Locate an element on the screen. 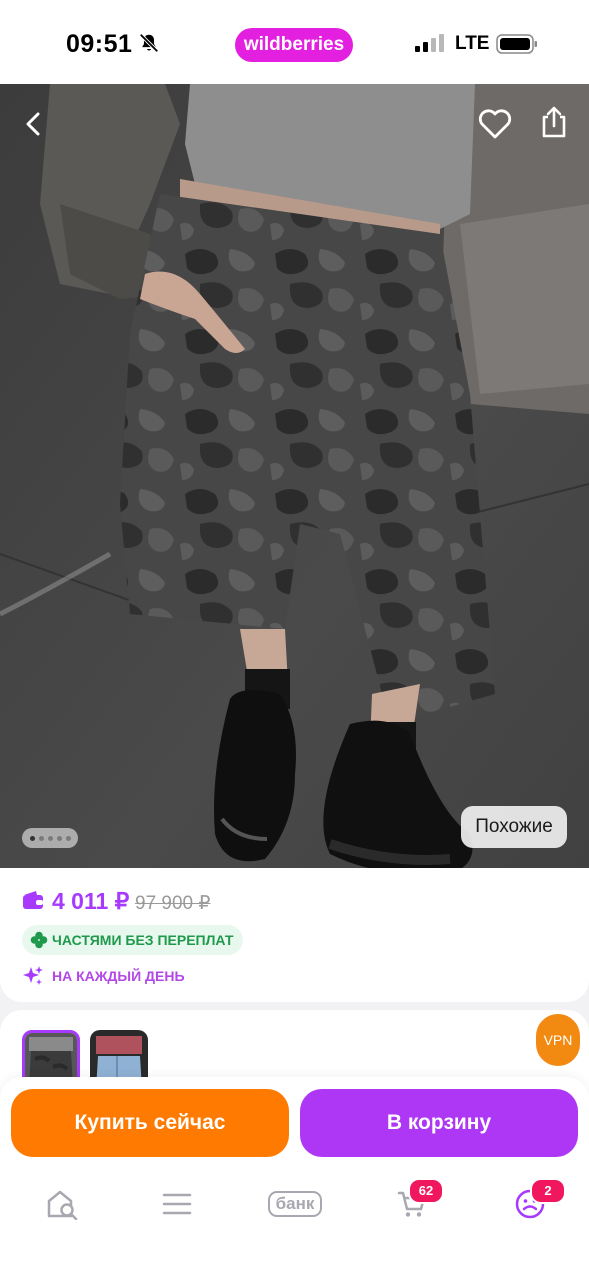  menu-icon is located at coordinates (177, 1204).